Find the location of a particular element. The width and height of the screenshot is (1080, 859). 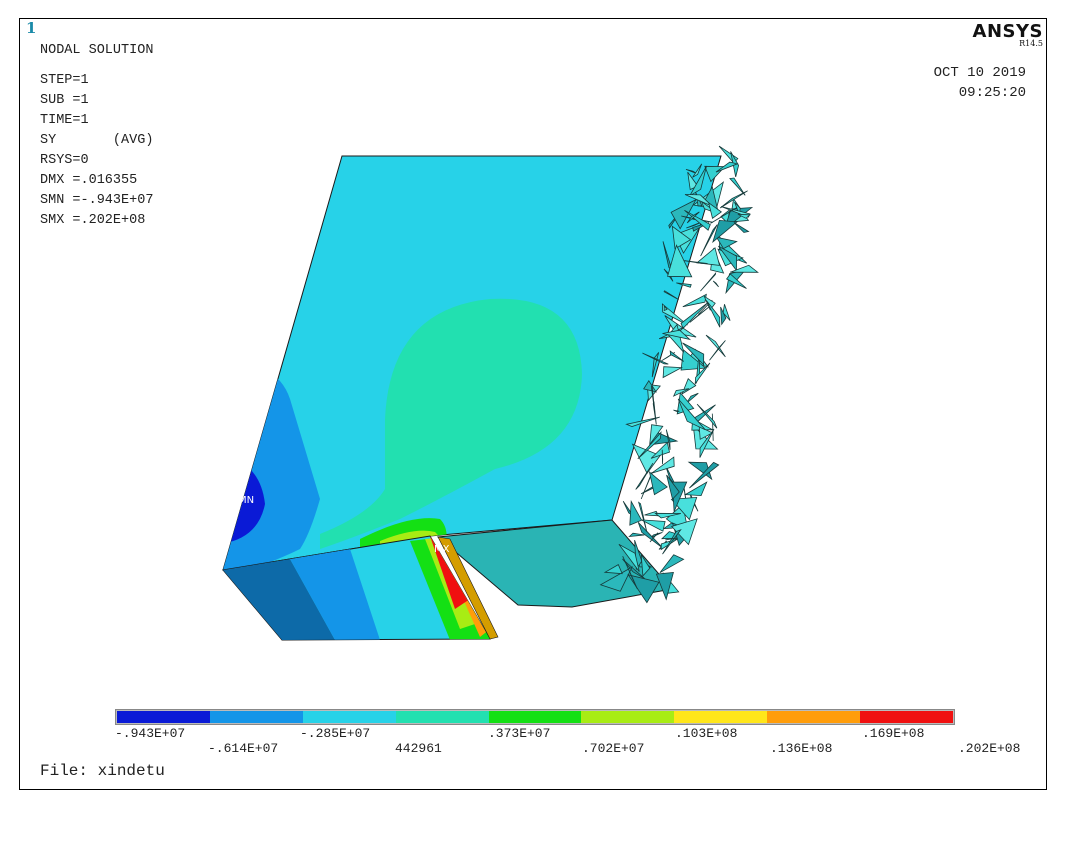

legend-label-8: .136E+08 is located at coordinates (801, 748).